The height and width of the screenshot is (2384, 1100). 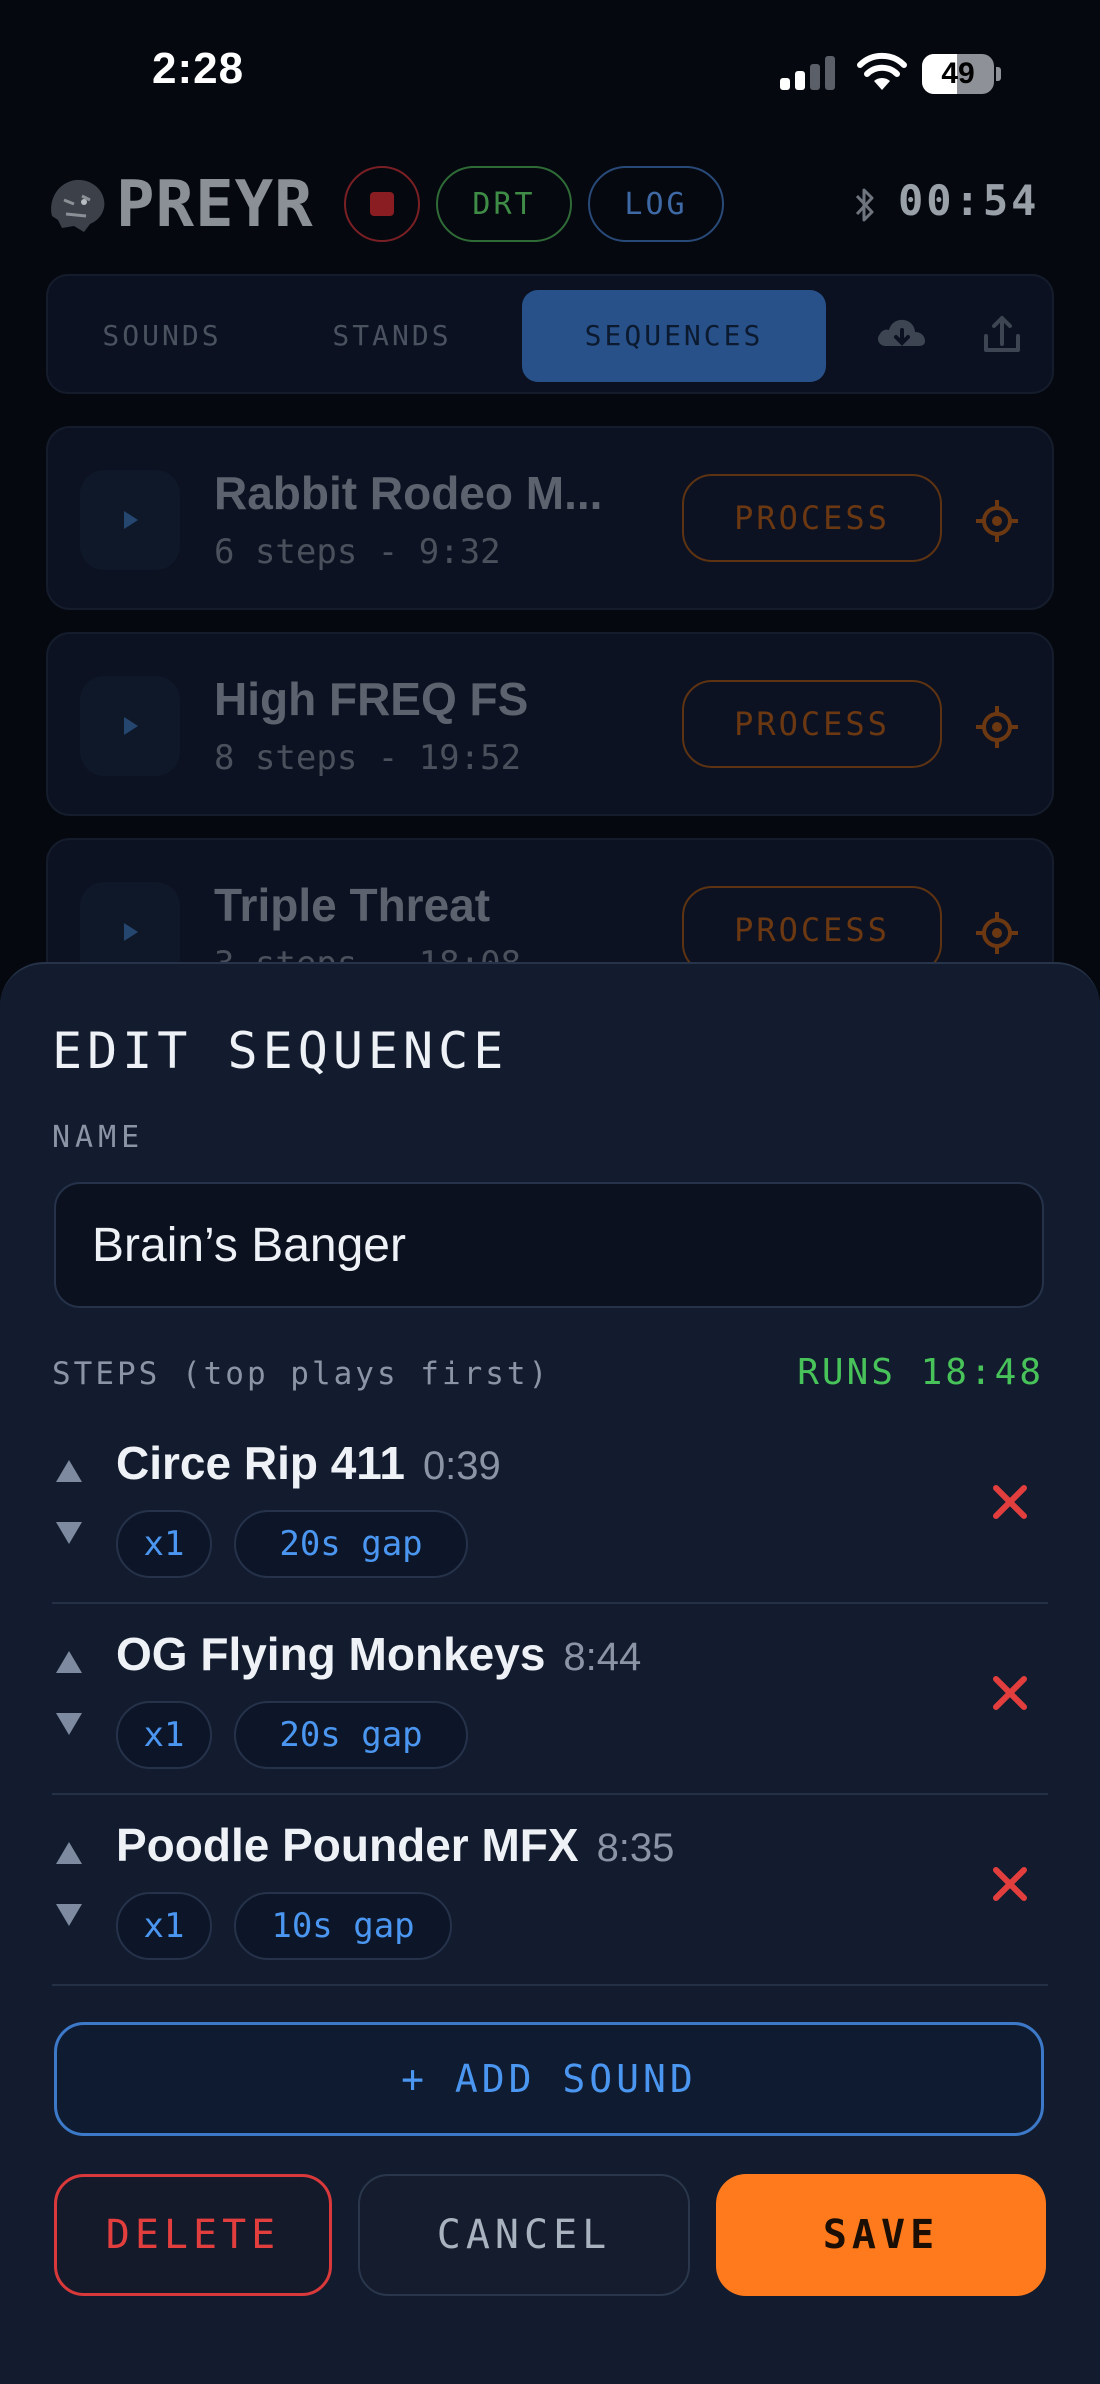 What do you see at coordinates (920, 1372) in the screenshot?
I see `total-runtime: RUNS 18:48` at bounding box center [920, 1372].